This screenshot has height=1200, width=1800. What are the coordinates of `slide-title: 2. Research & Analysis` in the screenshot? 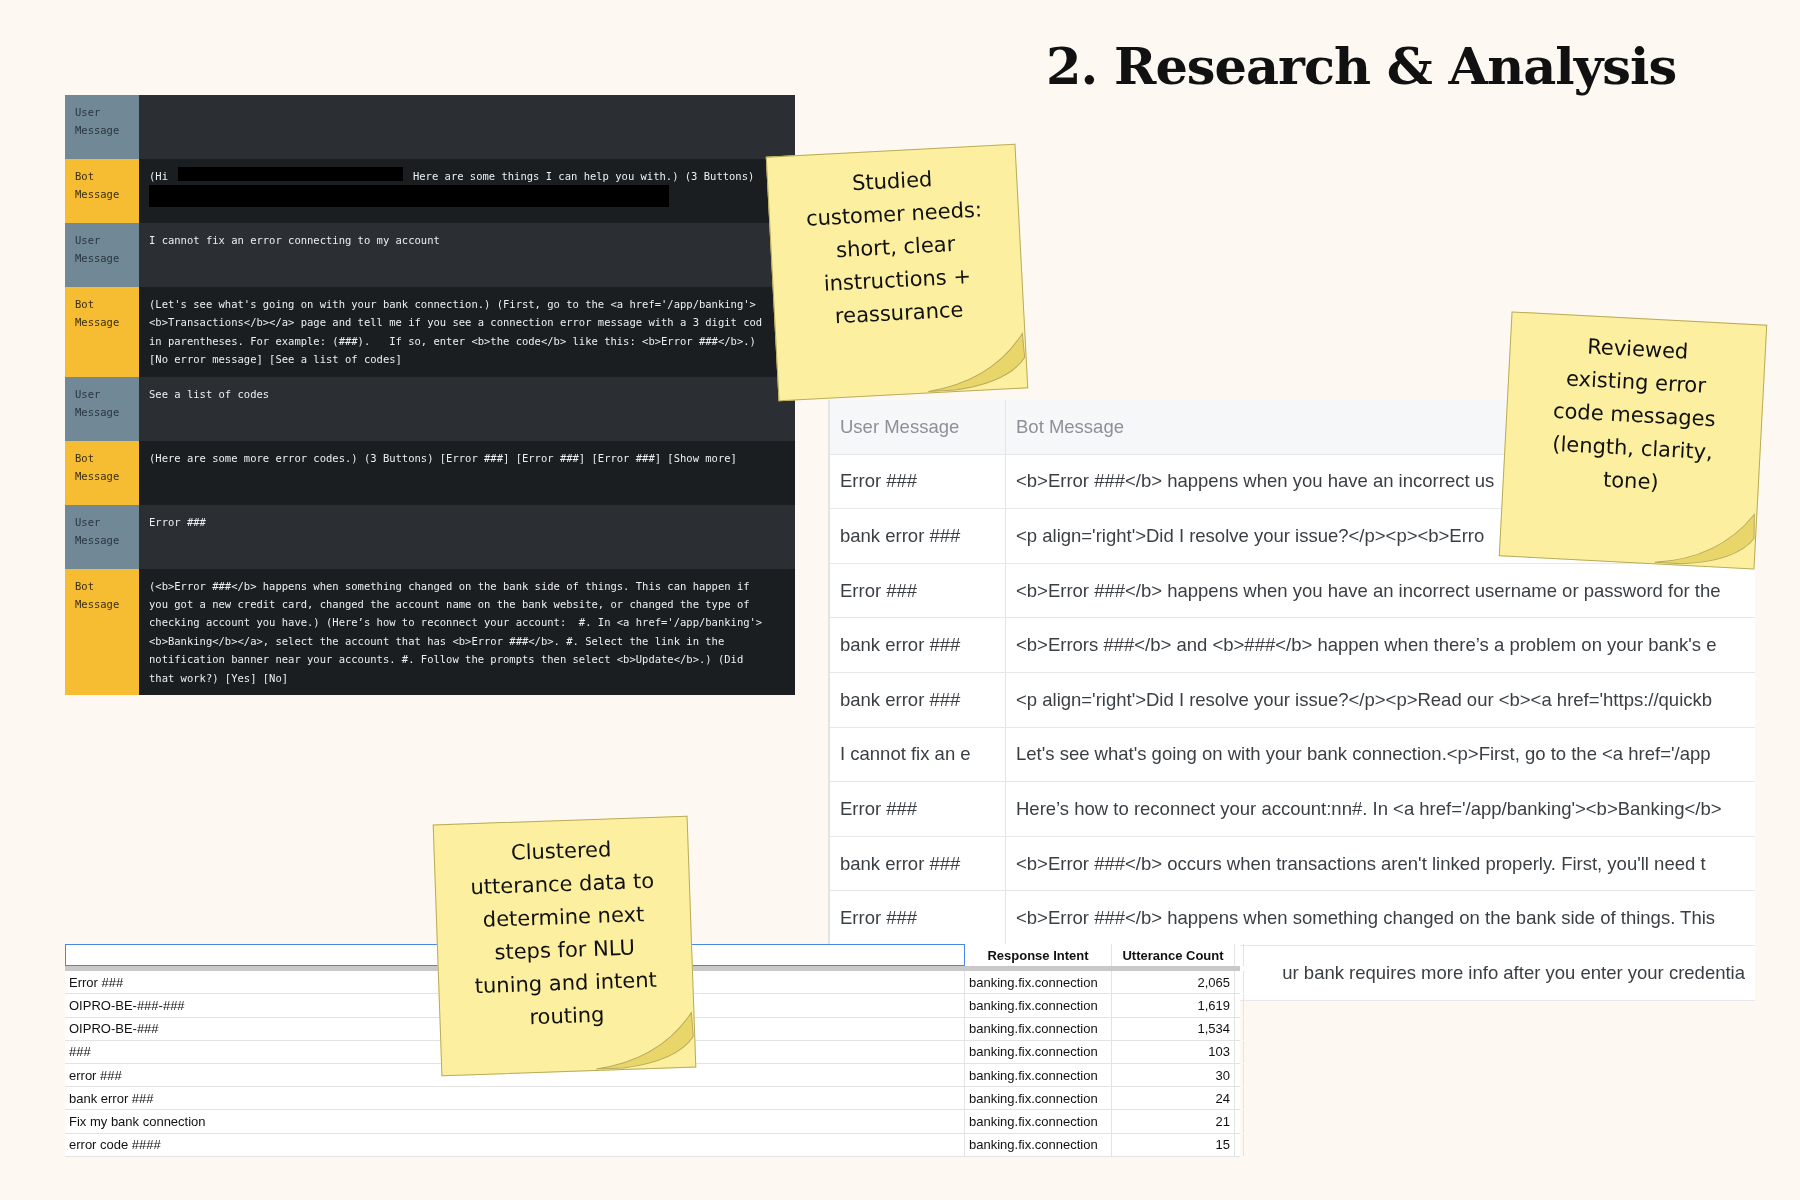 It's located at (1361, 66).